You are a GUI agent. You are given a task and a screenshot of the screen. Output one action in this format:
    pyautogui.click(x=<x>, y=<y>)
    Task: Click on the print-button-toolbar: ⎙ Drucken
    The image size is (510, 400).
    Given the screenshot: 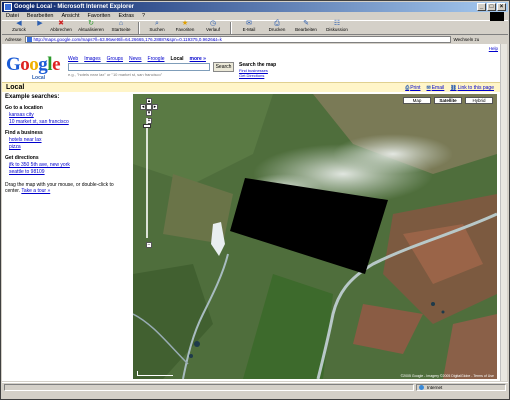 What is the action you would take?
    pyautogui.click(x=277, y=27)
    